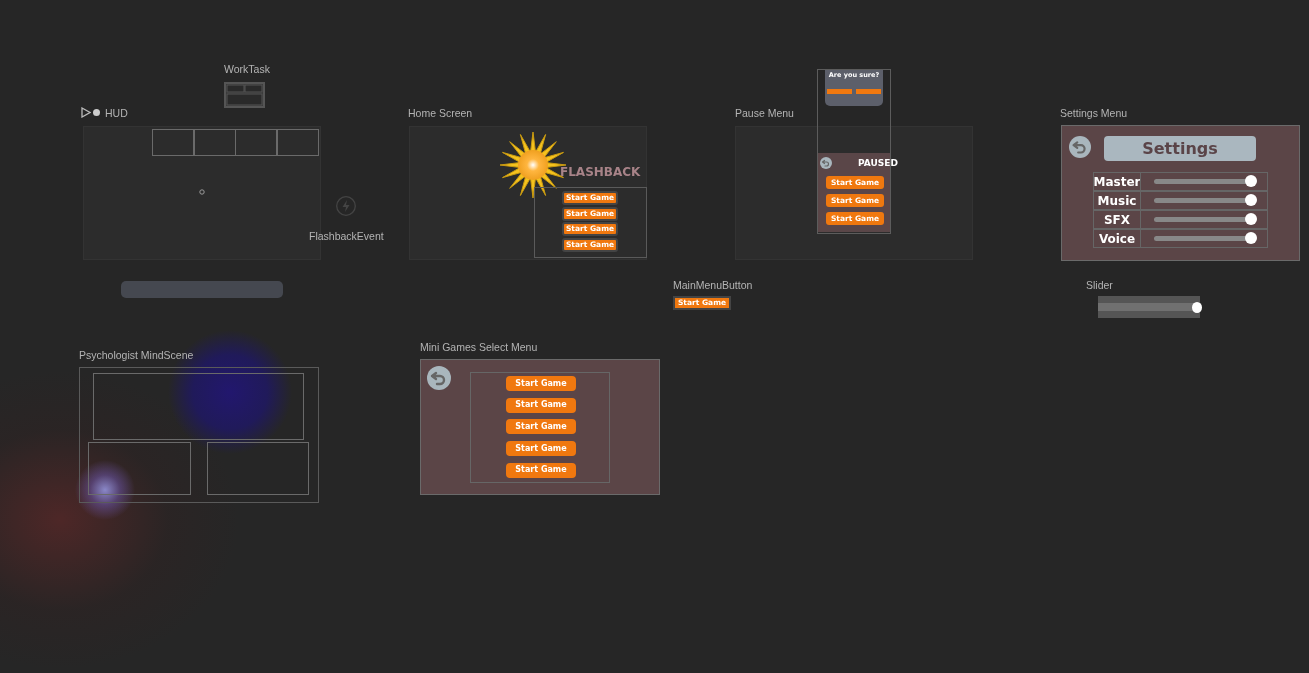 This screenshot has width=1309, height=673. What do you see at coordinates (247, 69) in the screenshot?
I see `node-label: WorkTask` at bounding box center [247, 69].